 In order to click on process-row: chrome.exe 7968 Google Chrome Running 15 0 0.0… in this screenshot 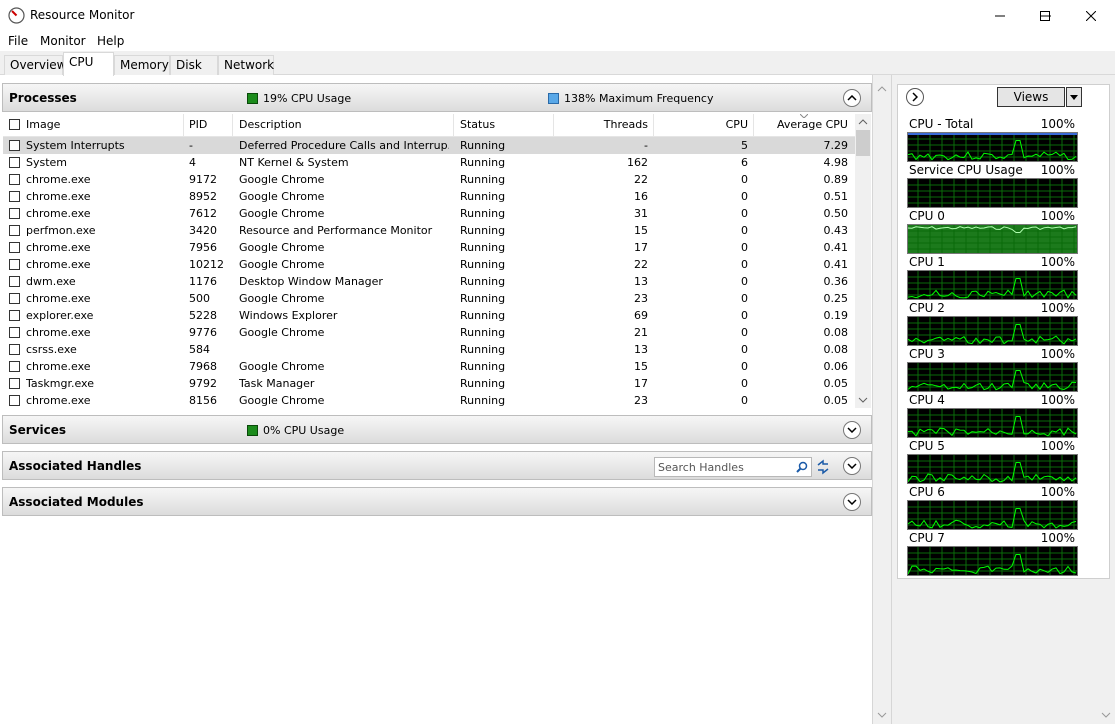, I will do `click(429, 366)`.